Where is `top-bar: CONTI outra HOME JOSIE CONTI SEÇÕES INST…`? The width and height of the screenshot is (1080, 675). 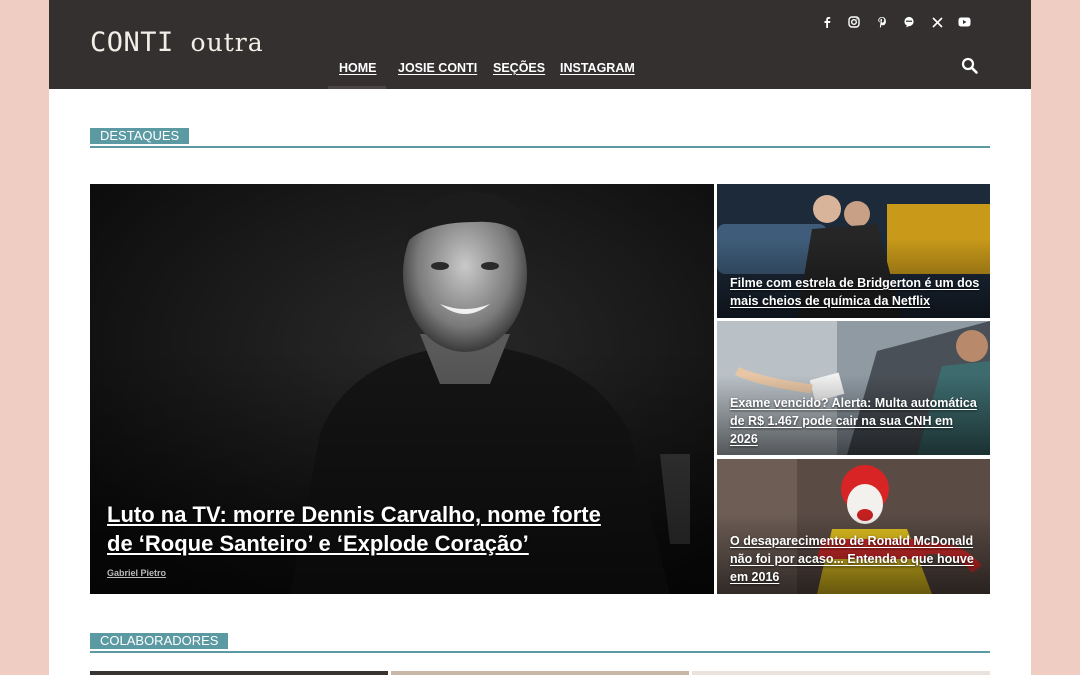 top-bar: CONTI outra HOME JOSIE CONTI SEÇÕES INST… is located at coordinates (540, 44).